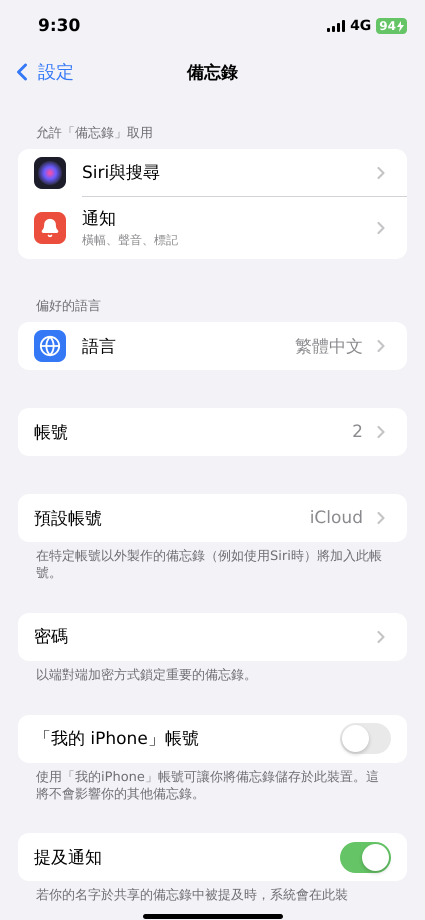 The height and width of the screenshot is (920, 425). I want to click on row-label: 語言, so click(99, 347).